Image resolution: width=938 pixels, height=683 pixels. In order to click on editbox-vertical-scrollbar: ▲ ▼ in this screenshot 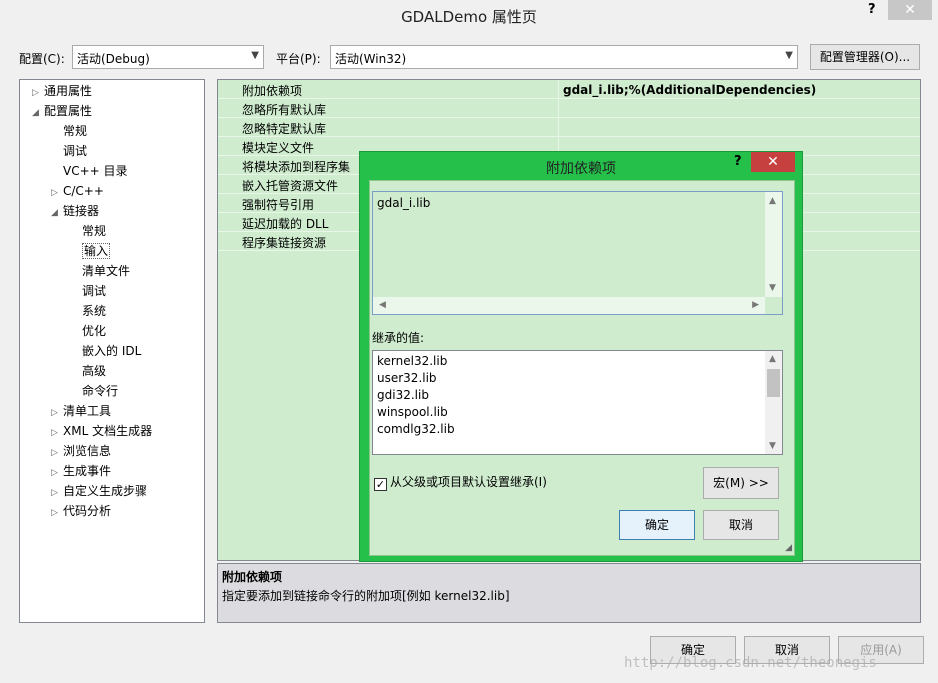, I will do `click(773, 244)`.